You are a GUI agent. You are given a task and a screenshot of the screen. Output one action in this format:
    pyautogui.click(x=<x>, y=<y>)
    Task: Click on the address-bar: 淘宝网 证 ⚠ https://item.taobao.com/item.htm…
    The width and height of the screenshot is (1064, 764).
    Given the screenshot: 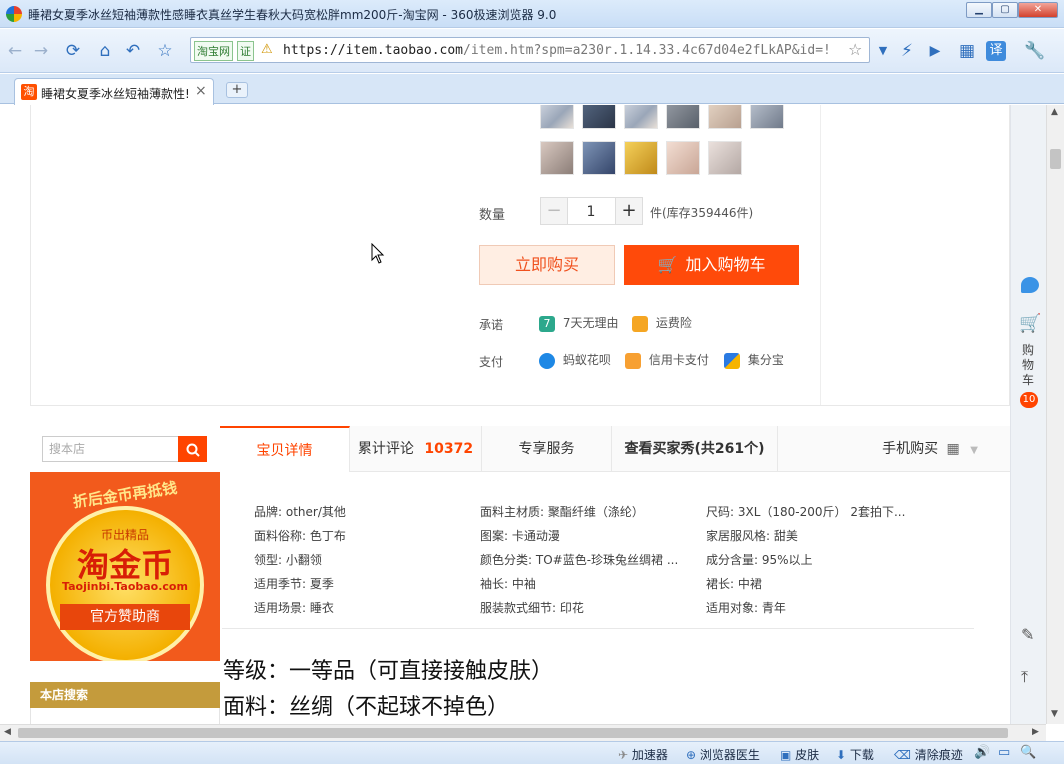 What is the action you would take?
    pyautogui.click(x=530, y=50)
    